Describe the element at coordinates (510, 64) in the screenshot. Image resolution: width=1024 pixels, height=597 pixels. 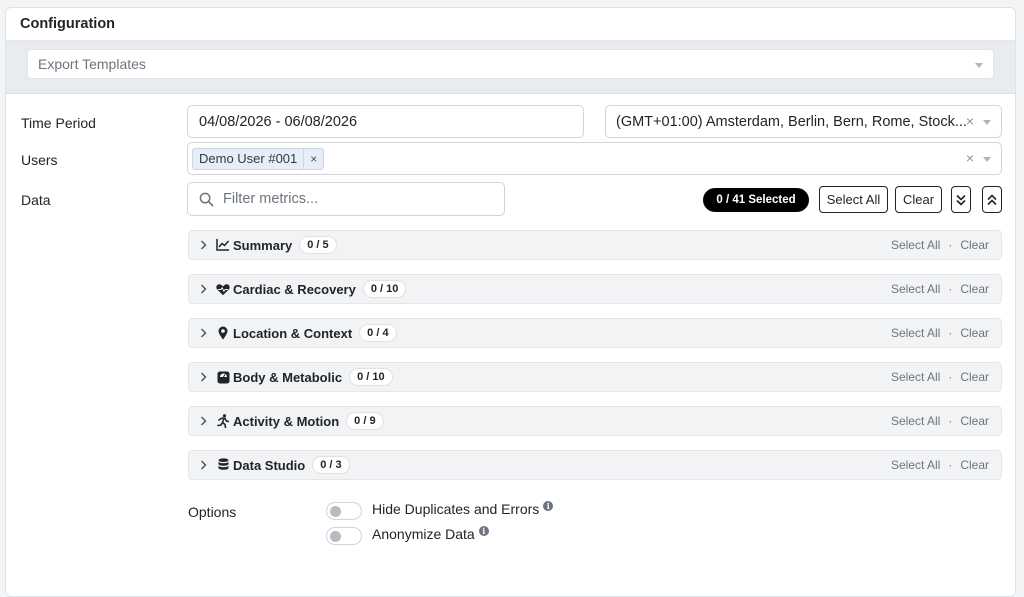
I see `export-templates-select: Export Templates` at that location.